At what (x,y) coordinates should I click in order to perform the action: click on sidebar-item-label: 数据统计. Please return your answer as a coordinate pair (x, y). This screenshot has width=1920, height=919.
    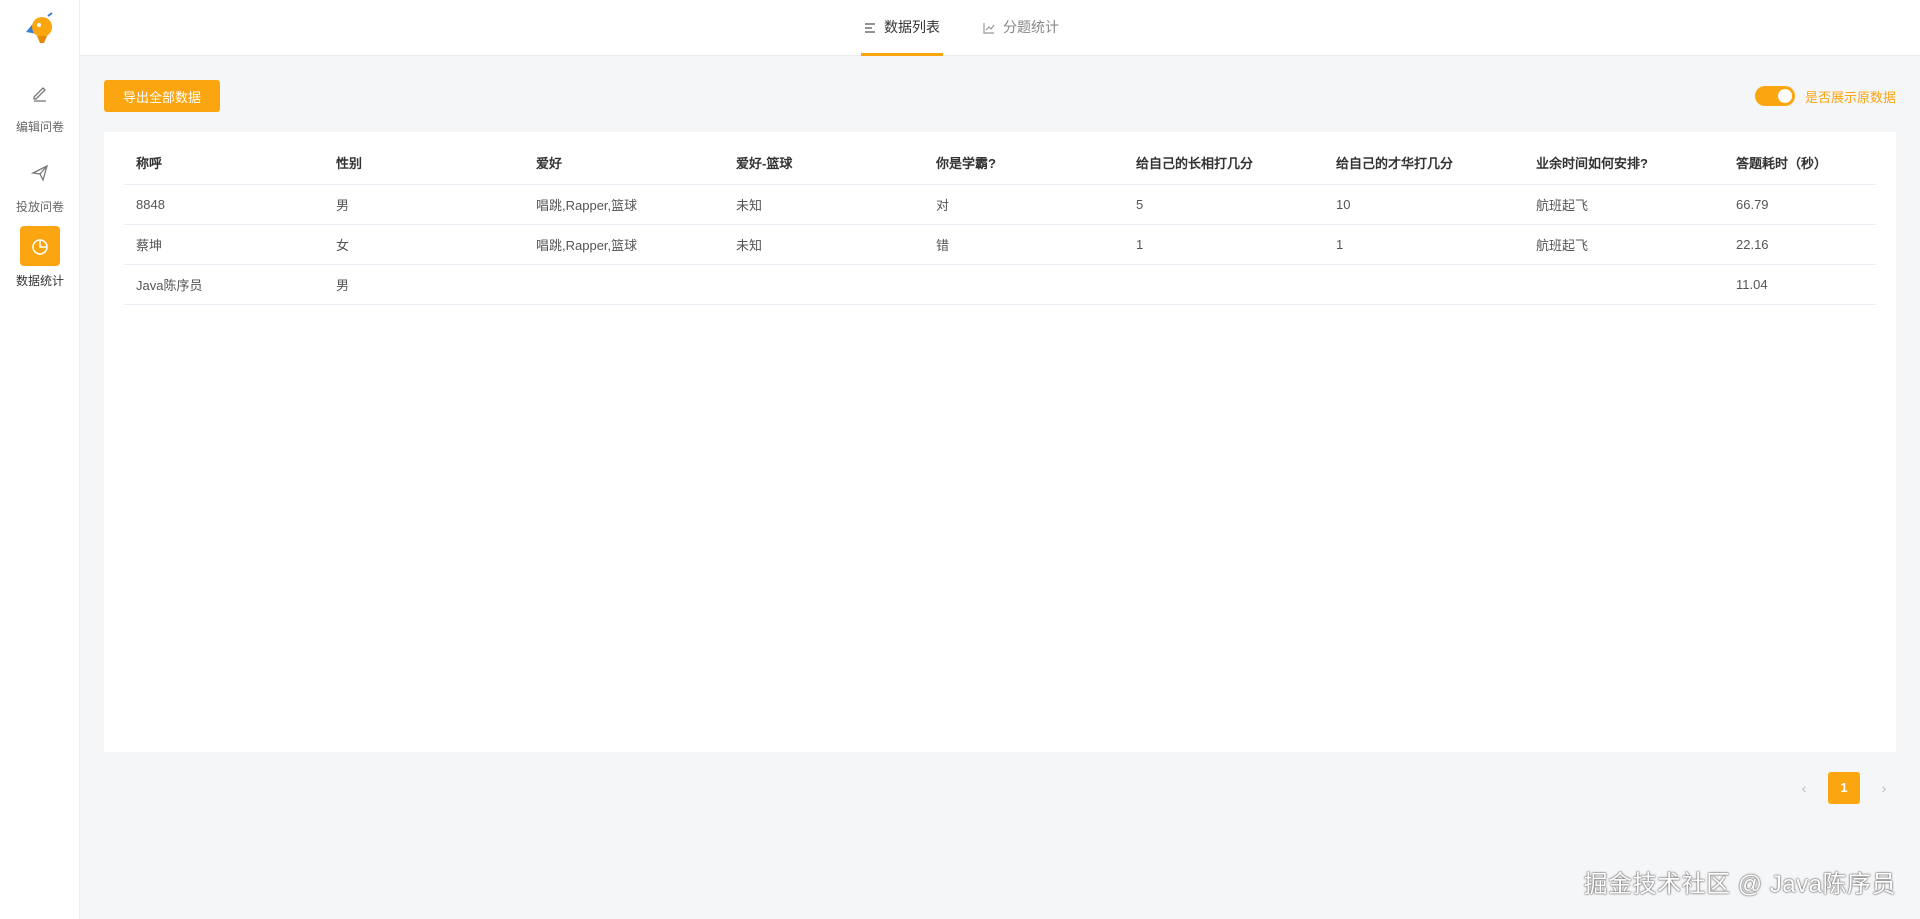
    Looking at the image, I should click on (39, 281).